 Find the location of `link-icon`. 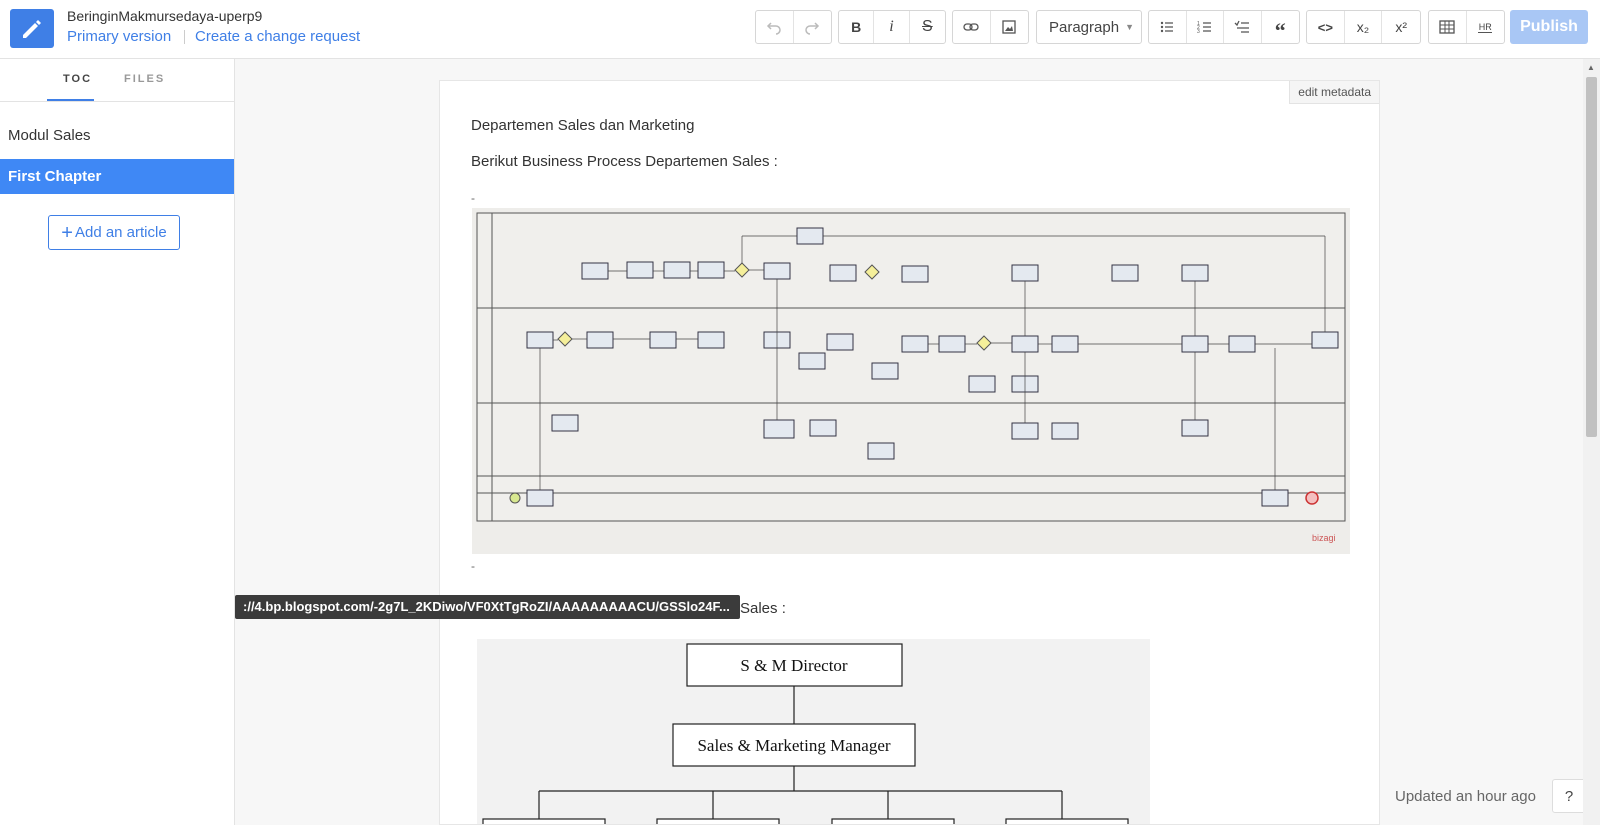

link-icon is located at coordinates (971, 27).